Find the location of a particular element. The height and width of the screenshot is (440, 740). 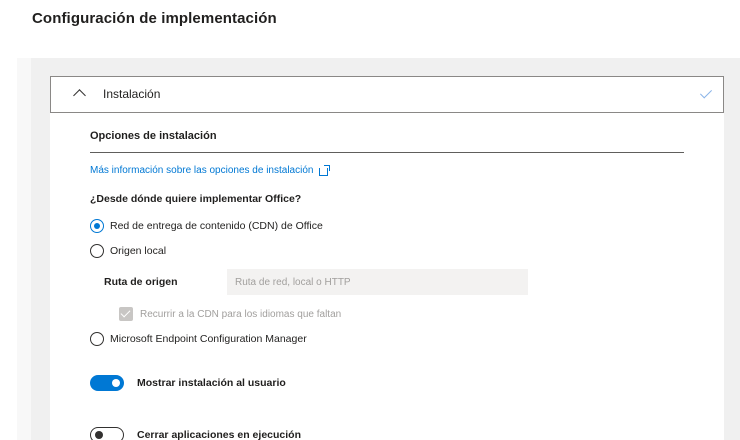

toggle-close-apps: Cerrar aplicaciones en ejecución is located at coordinates (195, 433).